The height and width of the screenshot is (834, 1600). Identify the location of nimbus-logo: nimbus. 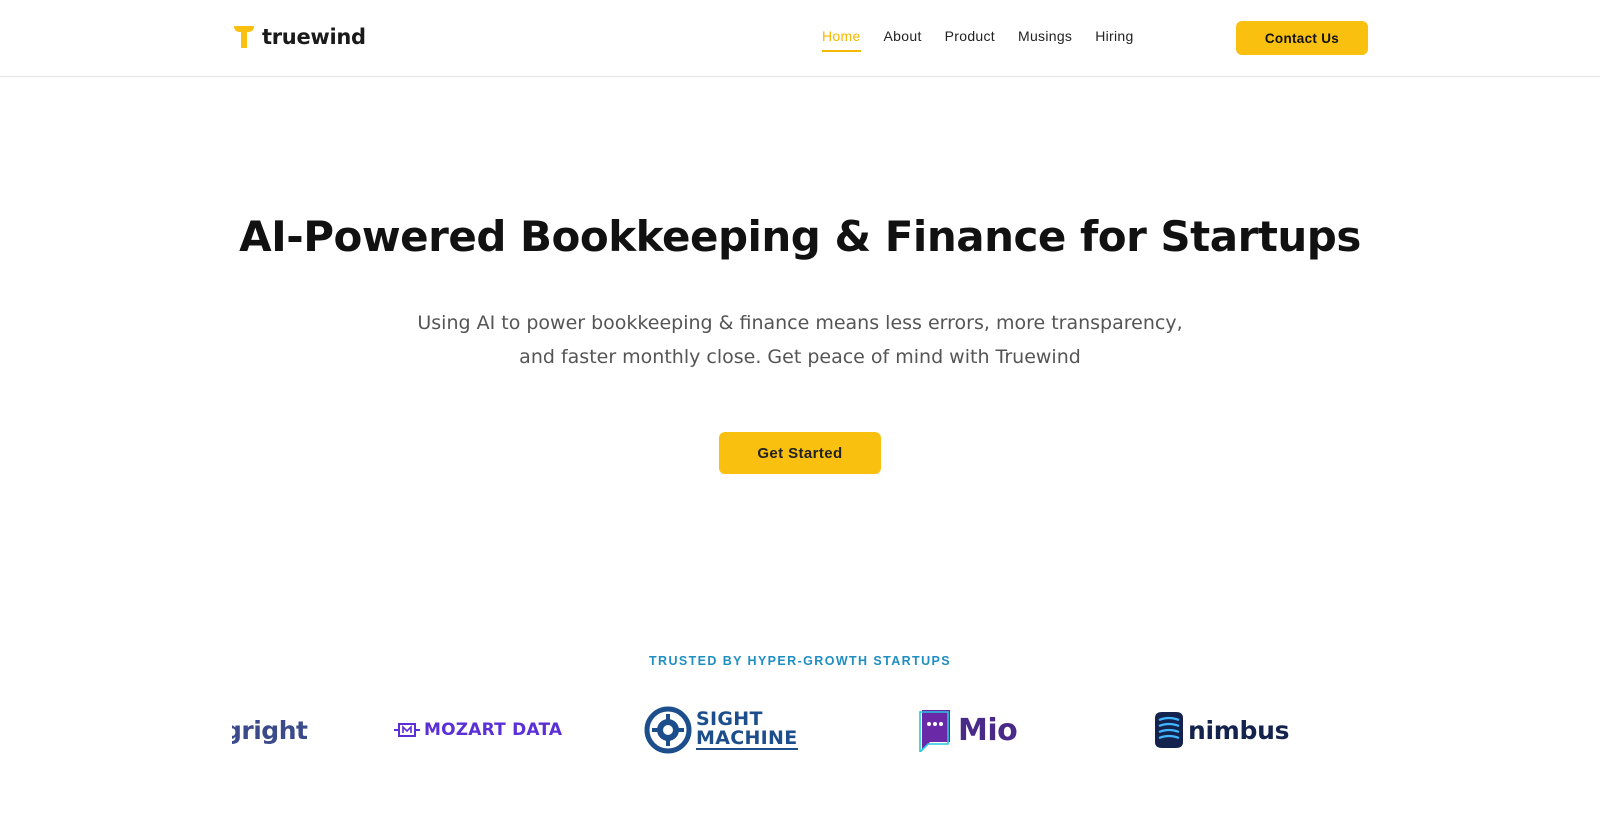
(1221, 730).